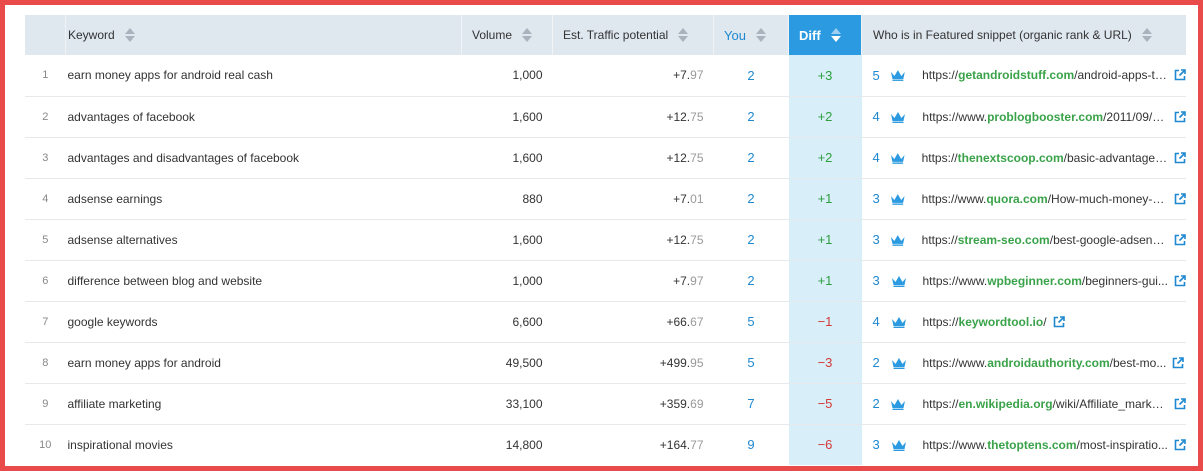 The width and height of the screenshot is (1203, 471). What do you see at coordinates (697, 444) in the screenshot?
I see `traffic-dec: 77` at bounding box center [697, 444].